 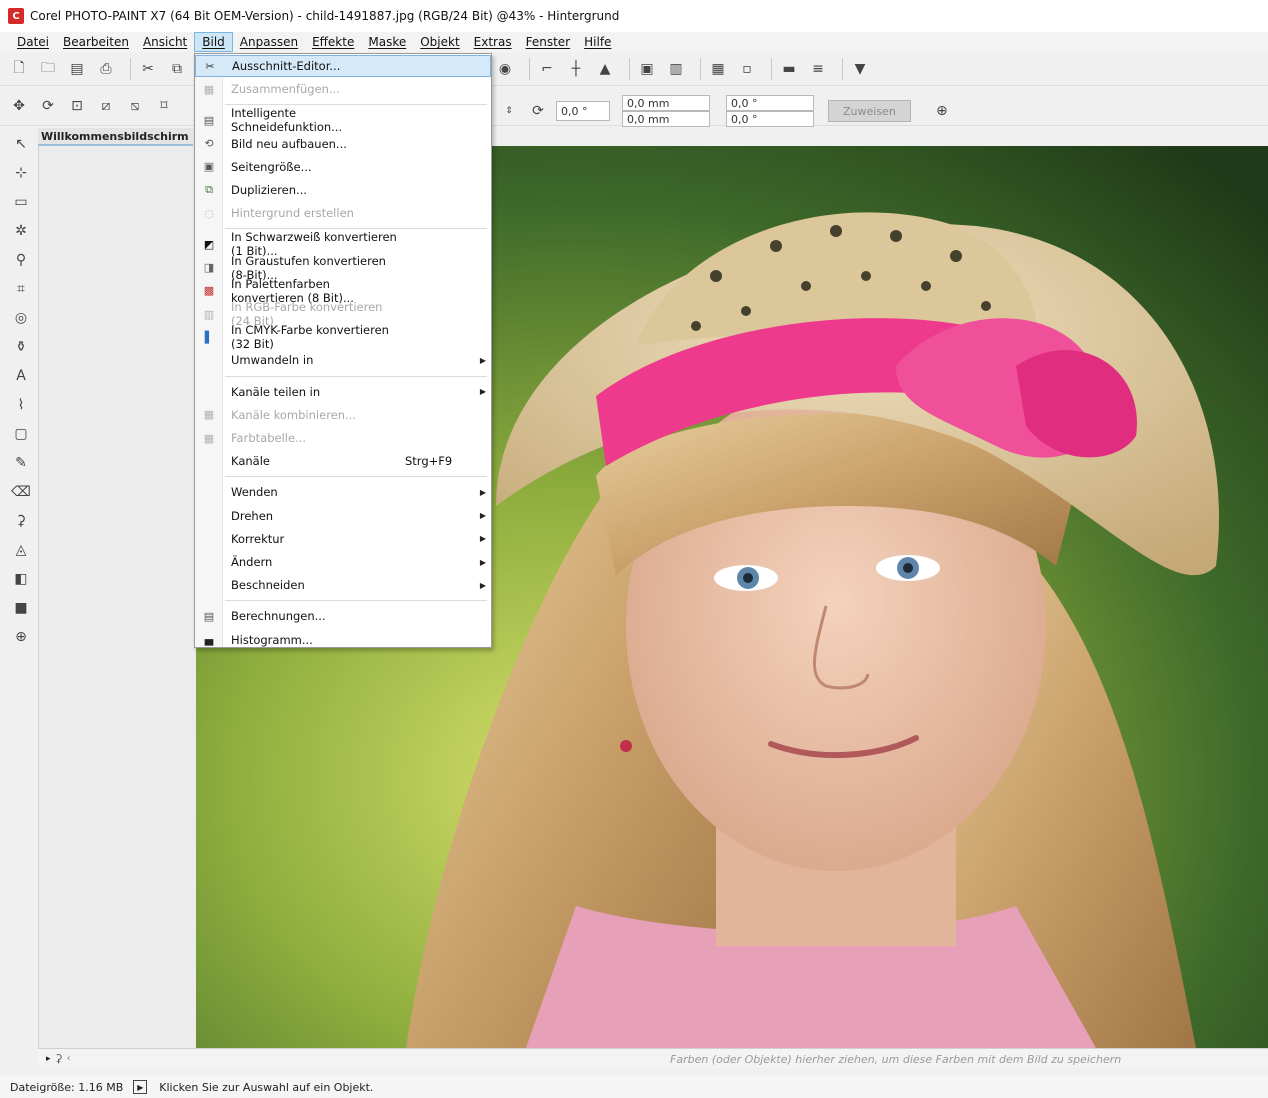 I want to click on menu-bearbeiten: Bearbeiten, so click(x=96, y=42).